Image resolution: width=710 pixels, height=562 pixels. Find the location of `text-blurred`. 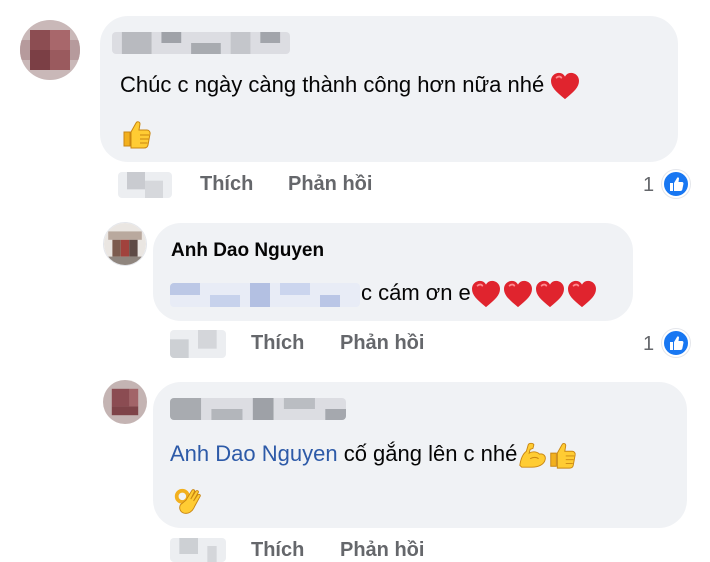

text-blurred is located at coordinates (265, 295).